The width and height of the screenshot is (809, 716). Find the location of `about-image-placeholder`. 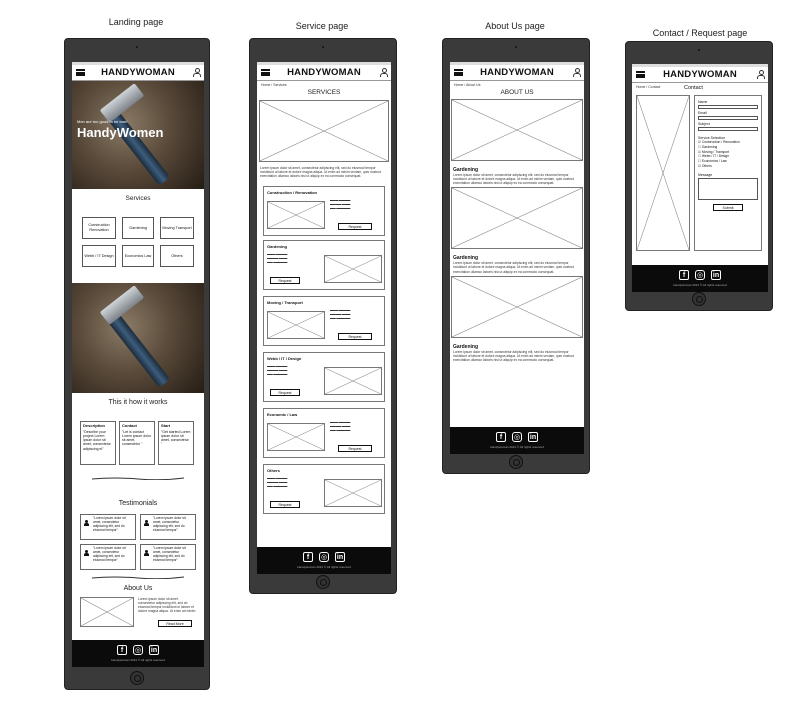

about-image-placeholder is located at coordinates (107, 612).